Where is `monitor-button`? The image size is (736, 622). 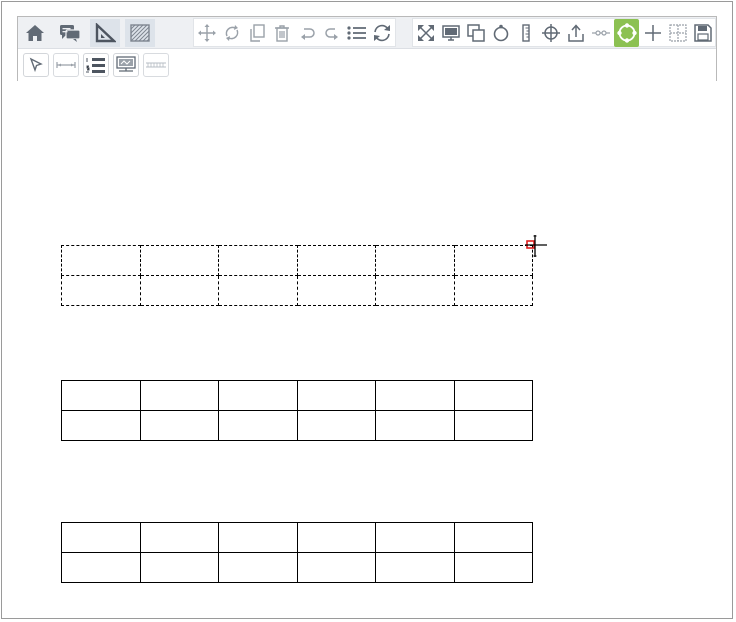 monitor-button is located at coordinates (450, 33).